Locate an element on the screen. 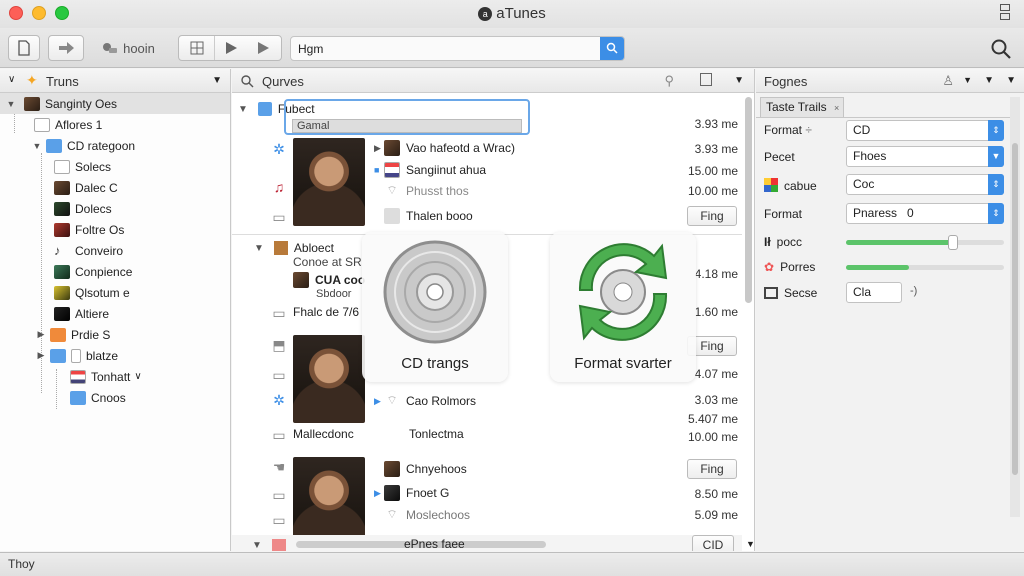 This screenshot has height=576, width=1024. search-go-button is located at coordinates (612, 48).